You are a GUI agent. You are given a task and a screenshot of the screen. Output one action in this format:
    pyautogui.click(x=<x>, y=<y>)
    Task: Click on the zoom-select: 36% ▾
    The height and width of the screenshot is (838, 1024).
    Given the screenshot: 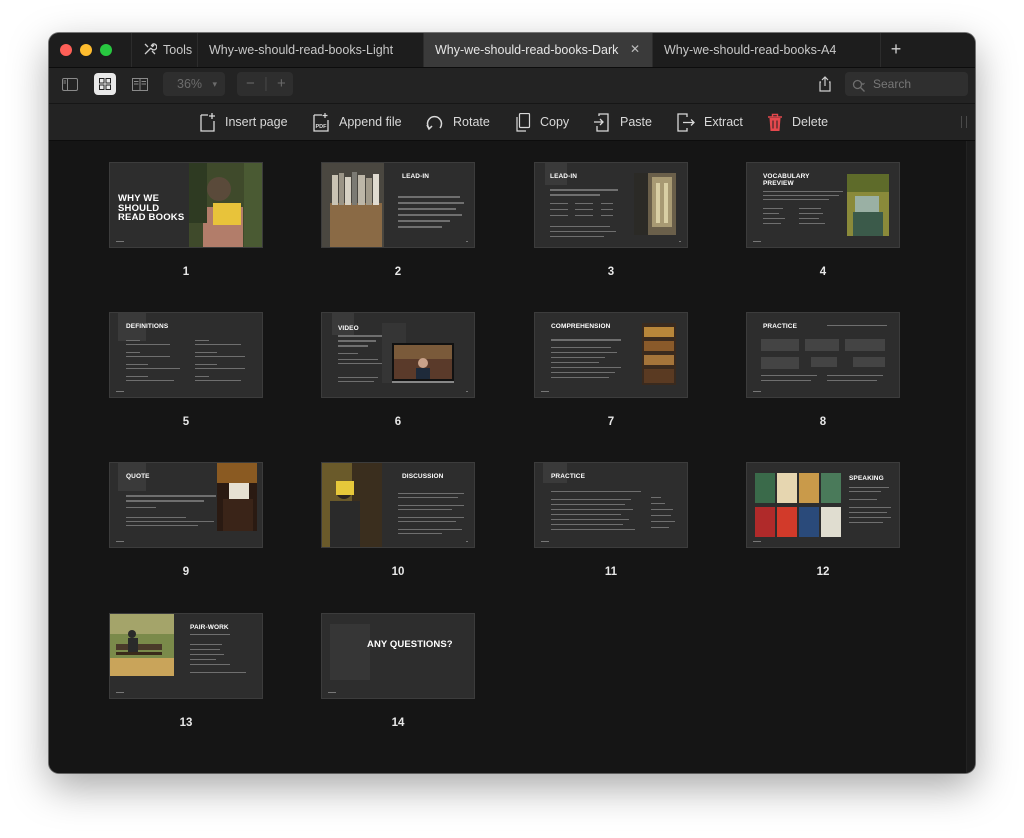 What is the action you would take?
    pyautogui.click(x=194, y=84)
    